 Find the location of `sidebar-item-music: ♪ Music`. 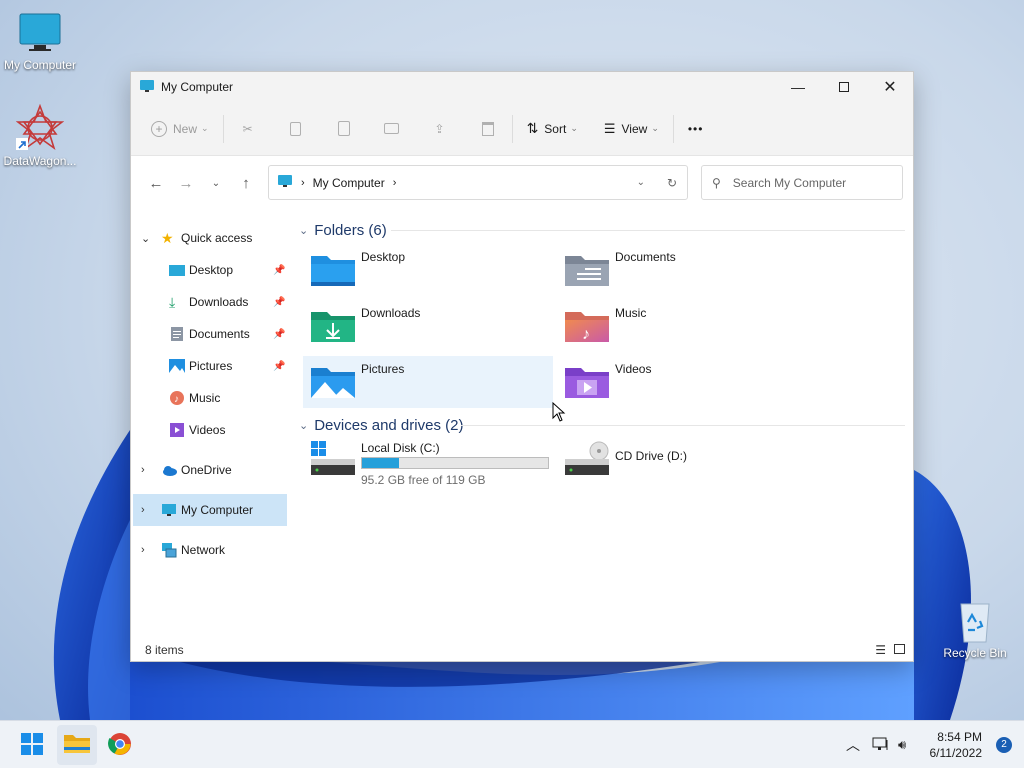

sidebar-item-music: ♪ Music is located at coordinates (211, 398).